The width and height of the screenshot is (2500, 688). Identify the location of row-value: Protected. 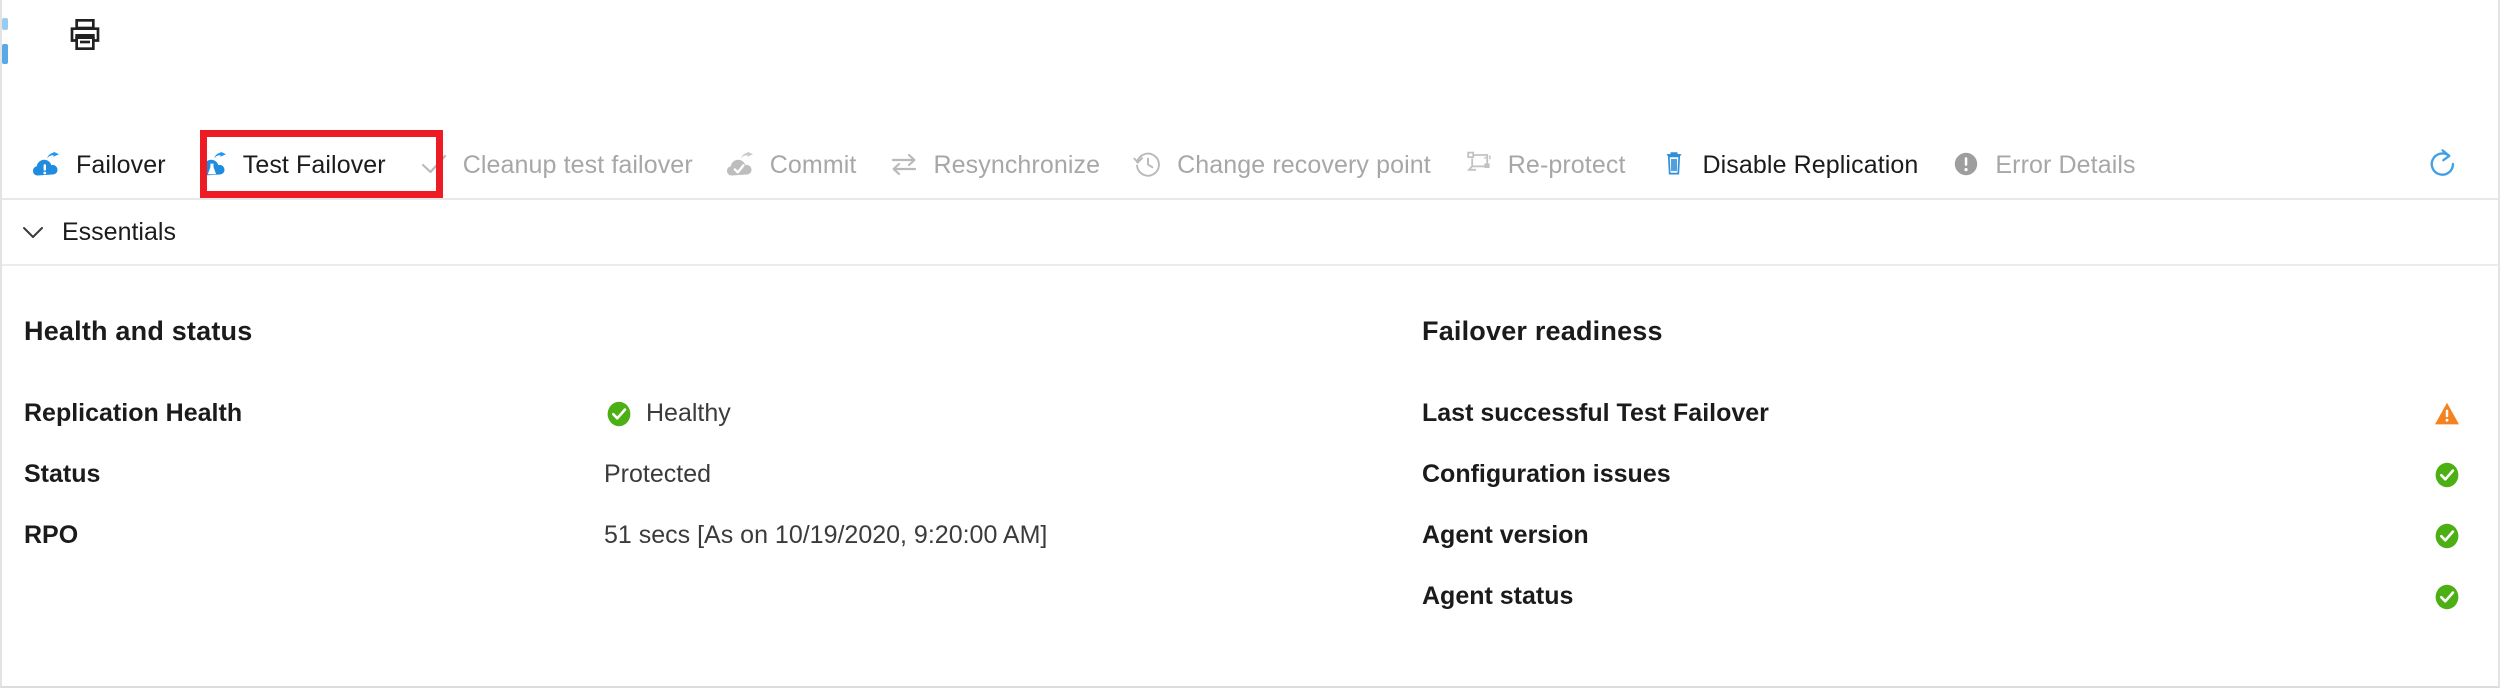
(658, 474).